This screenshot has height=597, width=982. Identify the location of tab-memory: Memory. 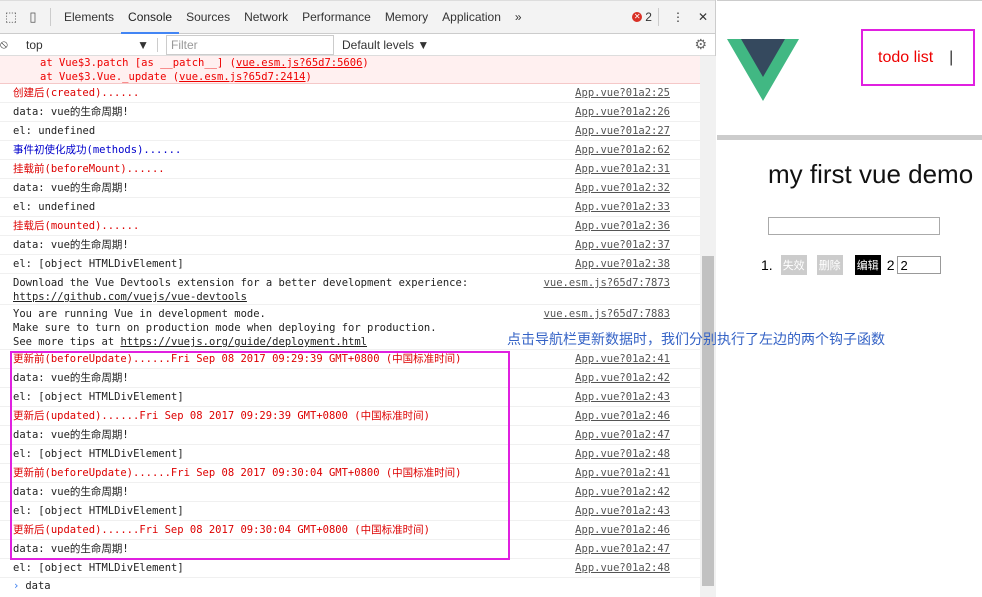
(406, 17).